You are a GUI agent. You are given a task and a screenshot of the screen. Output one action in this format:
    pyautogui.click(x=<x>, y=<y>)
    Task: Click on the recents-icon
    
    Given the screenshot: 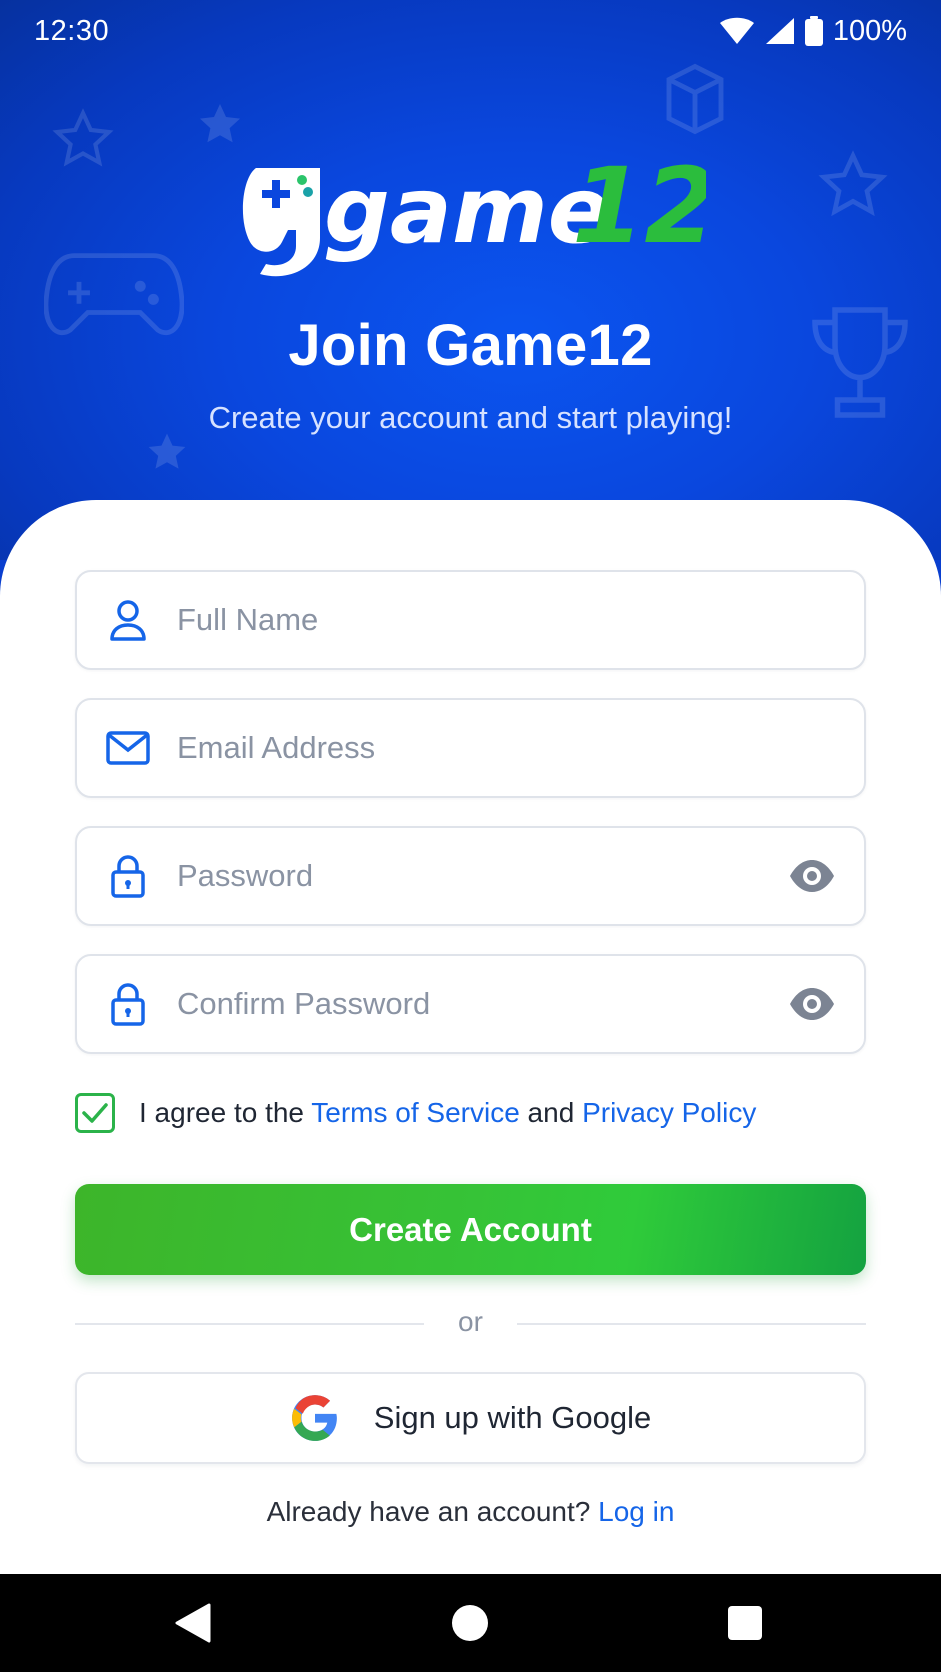 What is the action you would take?
    pyautogui.click(x=745, y=1623)
    